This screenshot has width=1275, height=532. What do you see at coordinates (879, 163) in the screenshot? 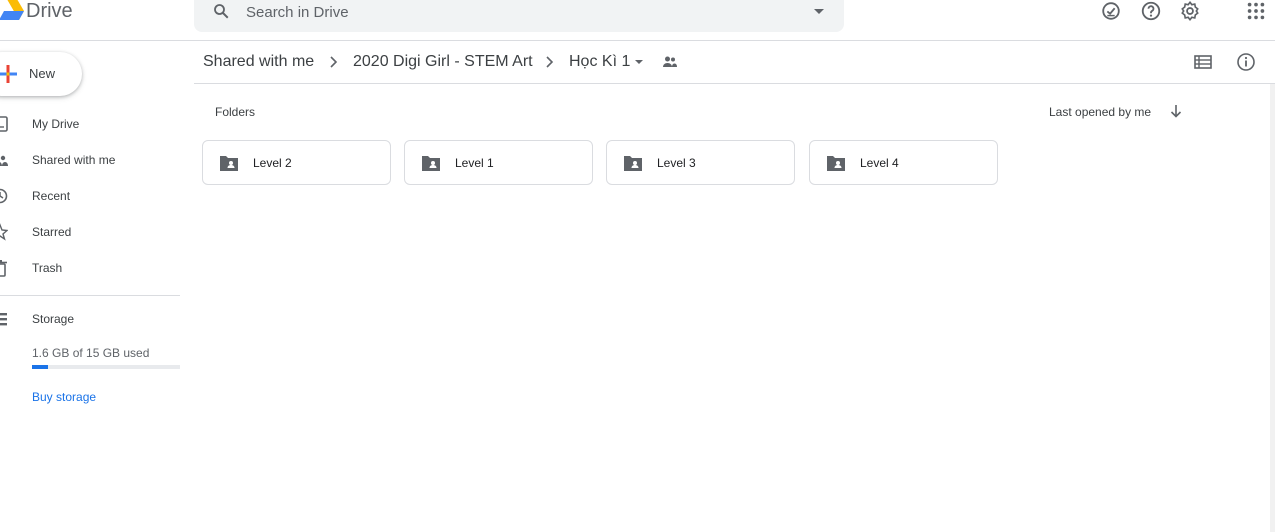
I see `folder-name: Level 4` at bounding box center [879, 163].